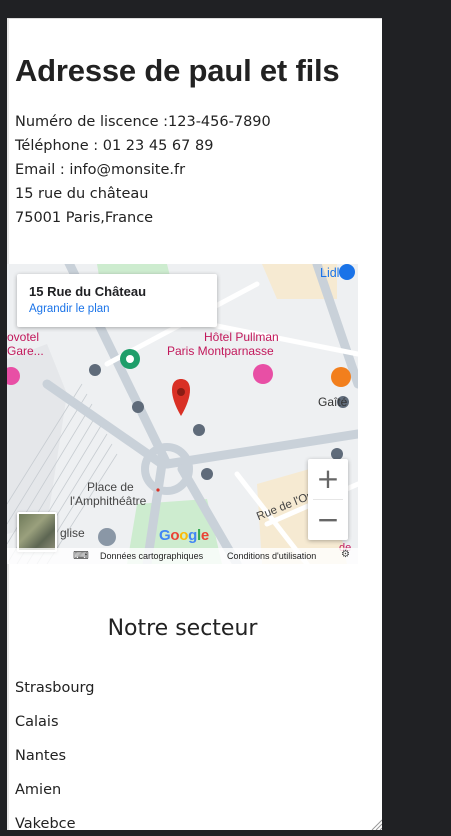 The height and width of the screenshot is (836, 451). What do you see at coordinates (328, 520) in the screenshot?
I see `zoom-out-button: −` at bounding box center [328, 520].